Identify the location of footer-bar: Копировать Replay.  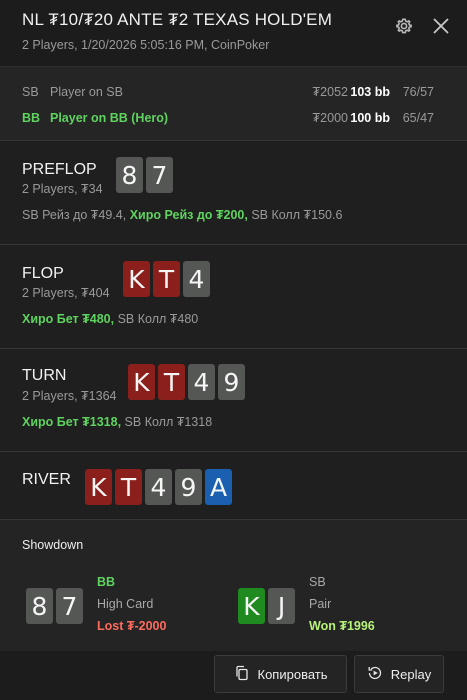
(233, 675).